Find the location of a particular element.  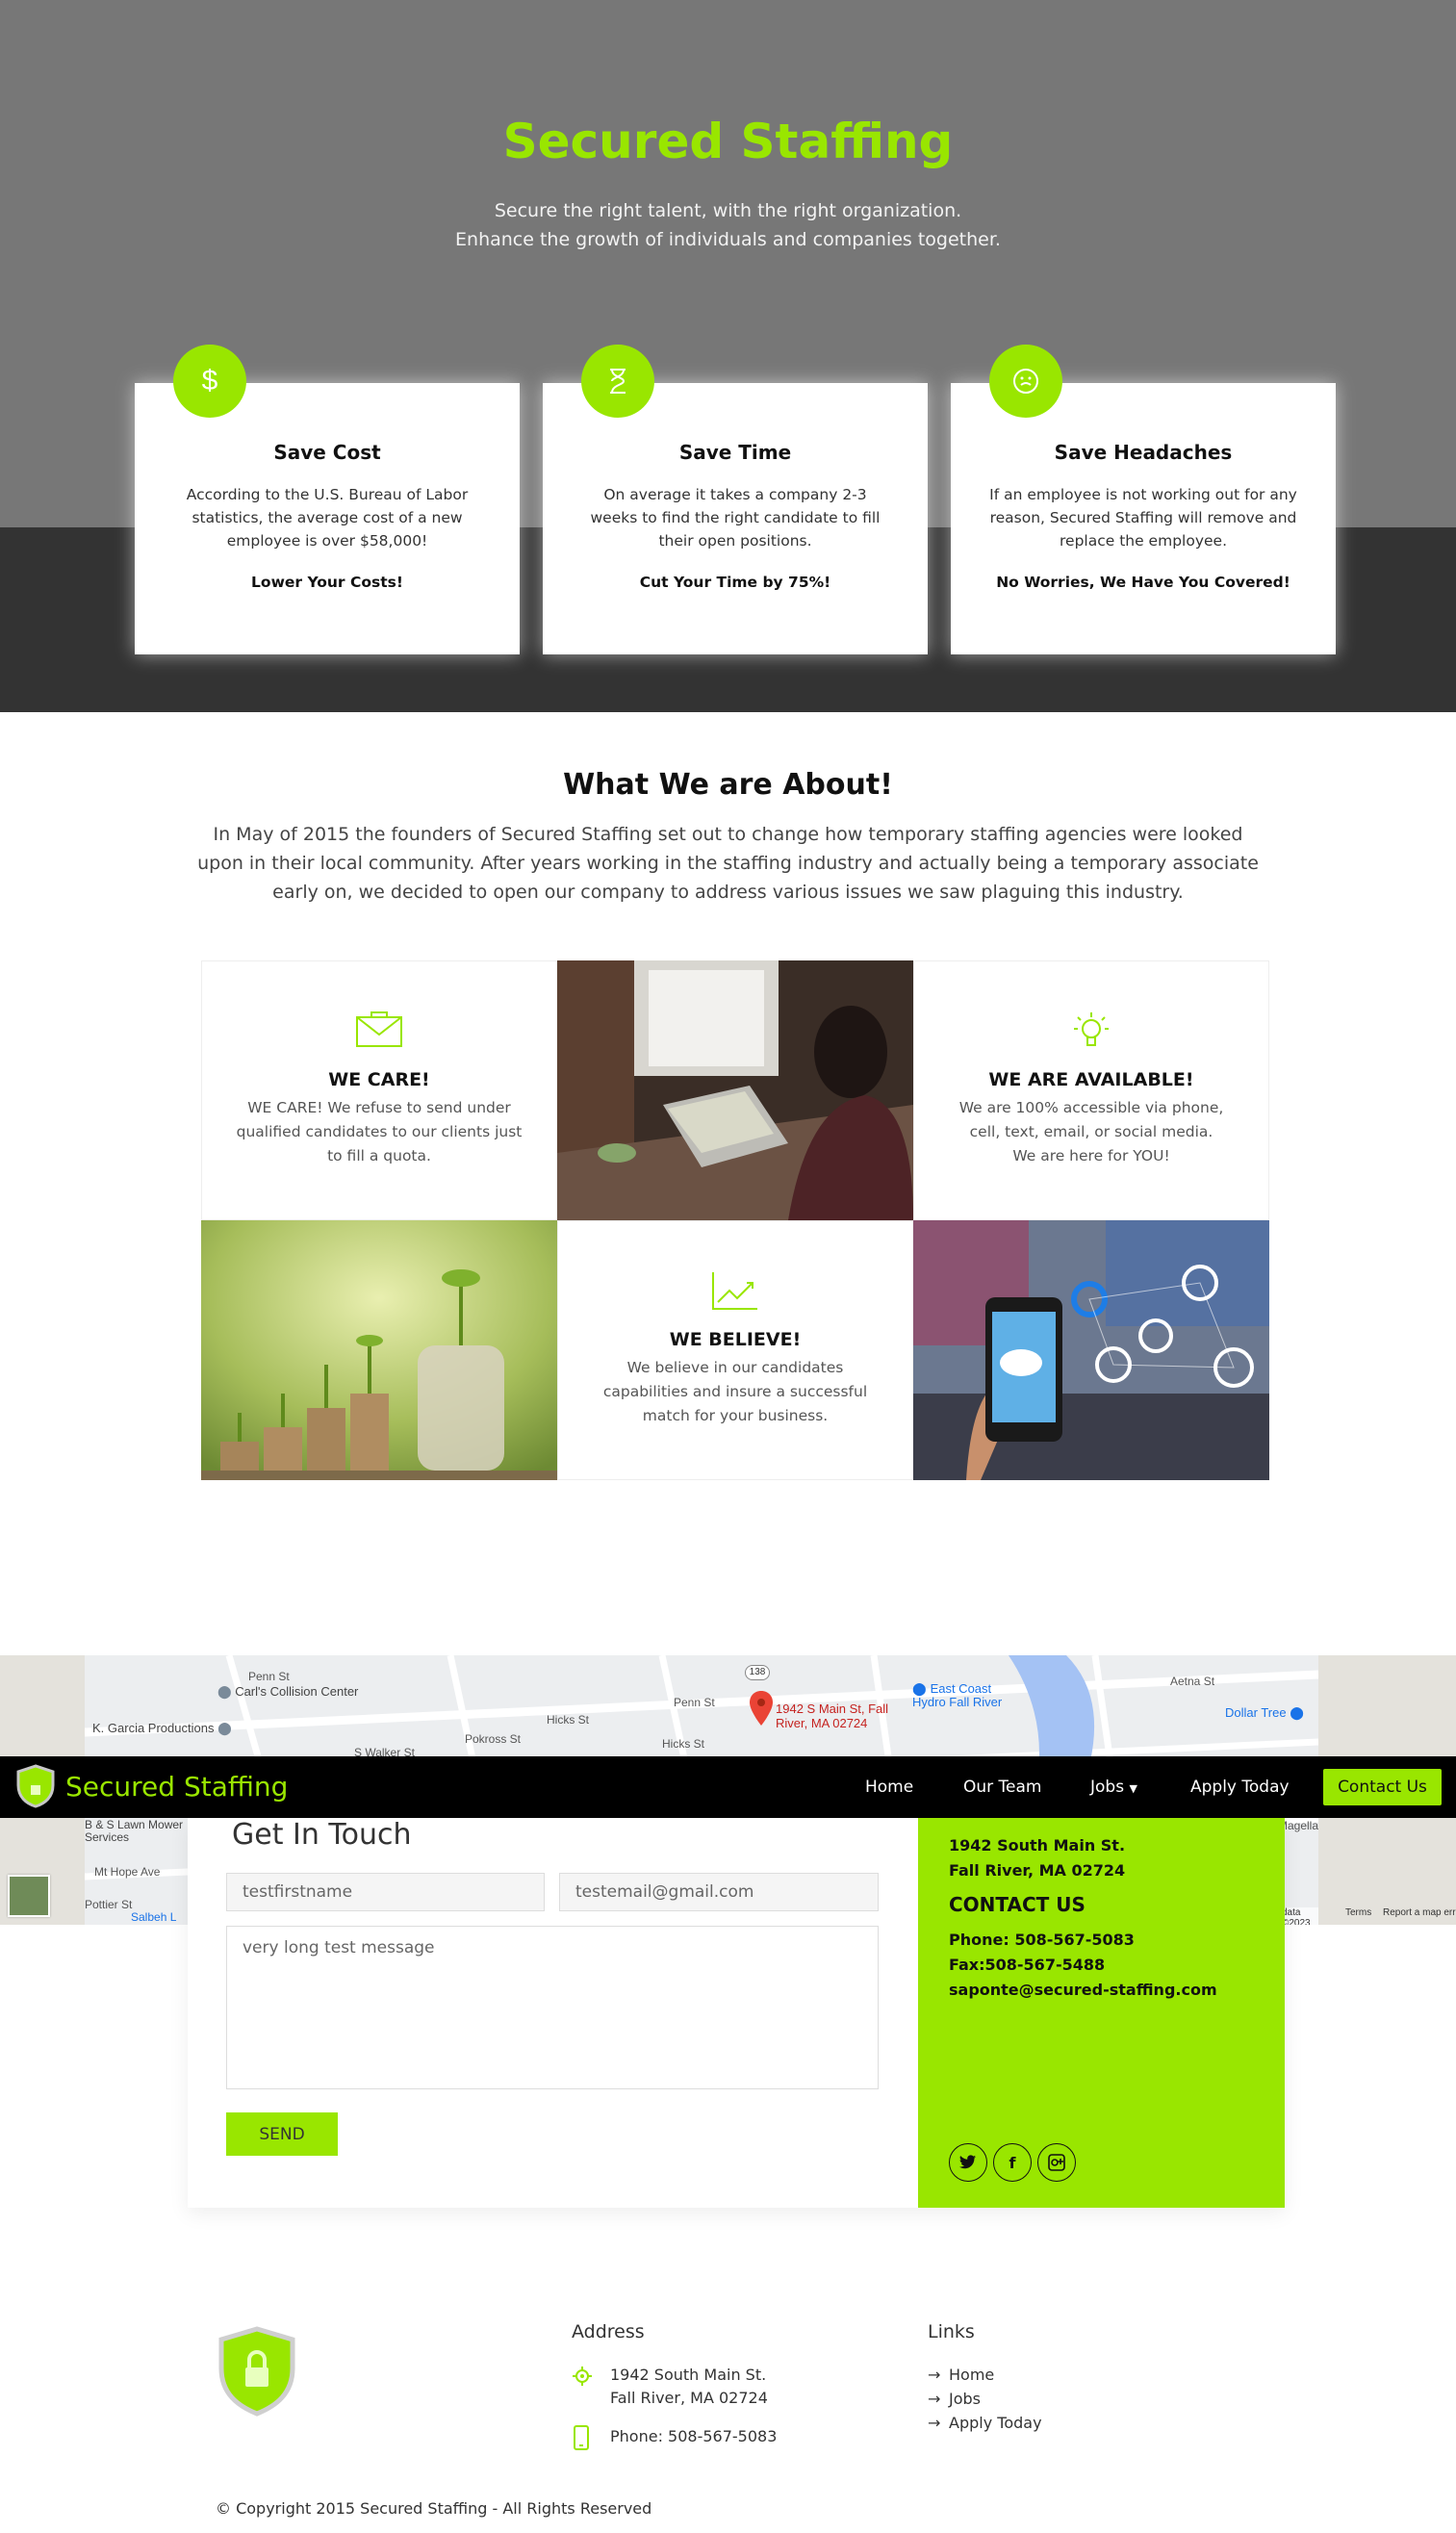

map-place-label: ⬤ East Coast Hydro Fall River is located at coordinates (958, 1695).